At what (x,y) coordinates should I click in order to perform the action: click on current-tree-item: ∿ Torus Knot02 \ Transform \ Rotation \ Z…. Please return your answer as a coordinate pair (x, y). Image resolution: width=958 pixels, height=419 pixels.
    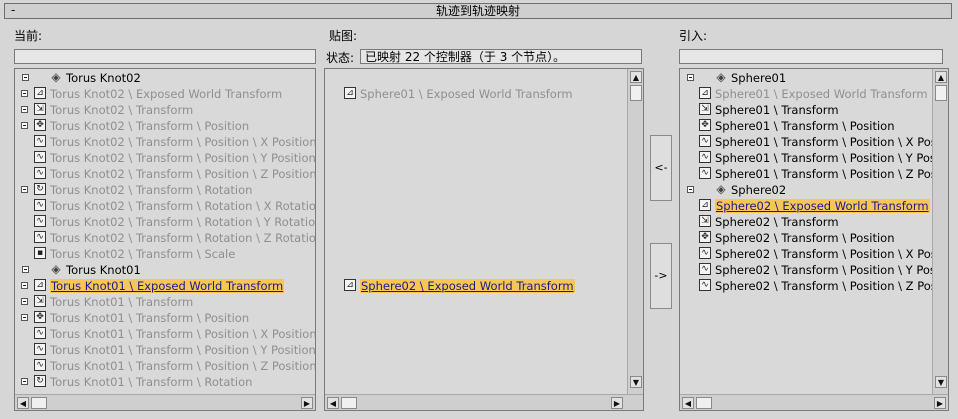
    Looking at the image, I should click on (165, 238).